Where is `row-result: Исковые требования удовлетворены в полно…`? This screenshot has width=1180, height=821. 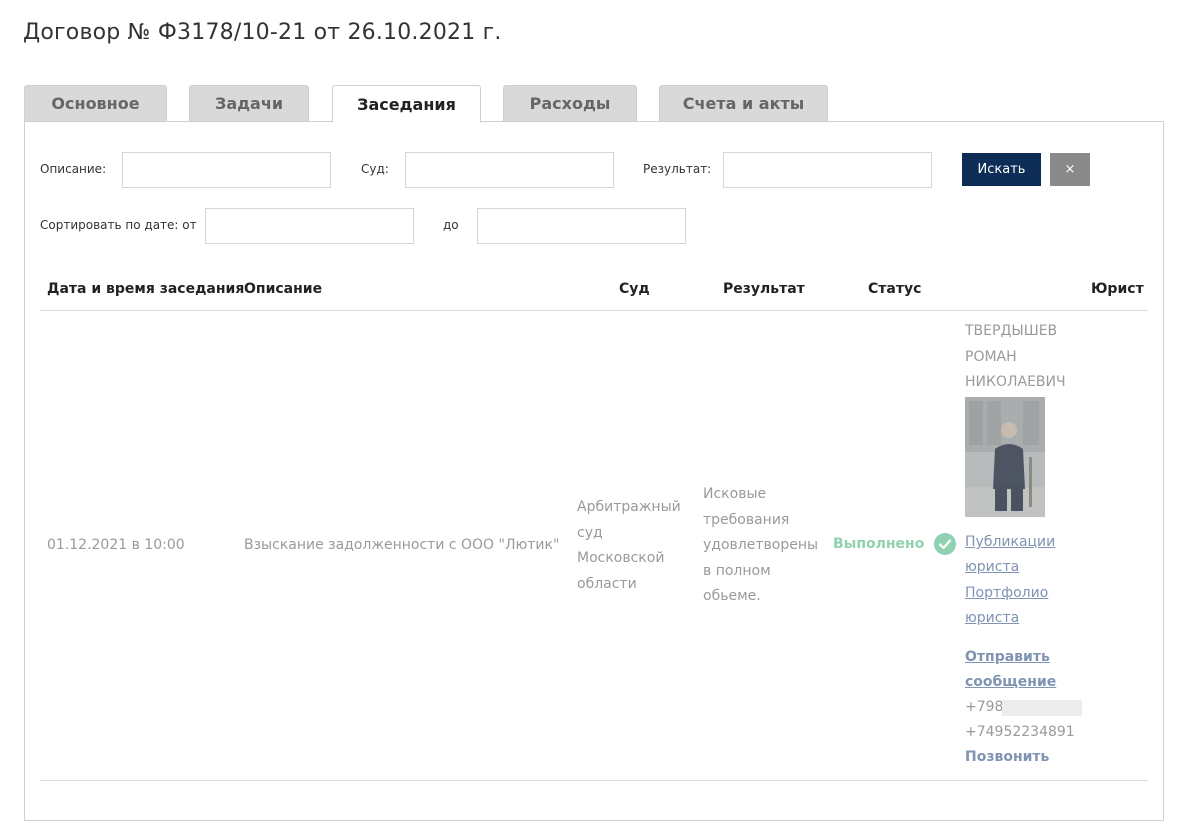
row-result: Исковые требования удовлетворены в полно… is located at coordinates (760, 546).